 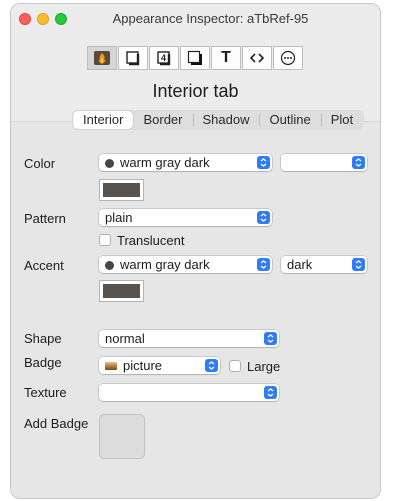 I want to click on accent-swatch, so click(x=121, y=291).